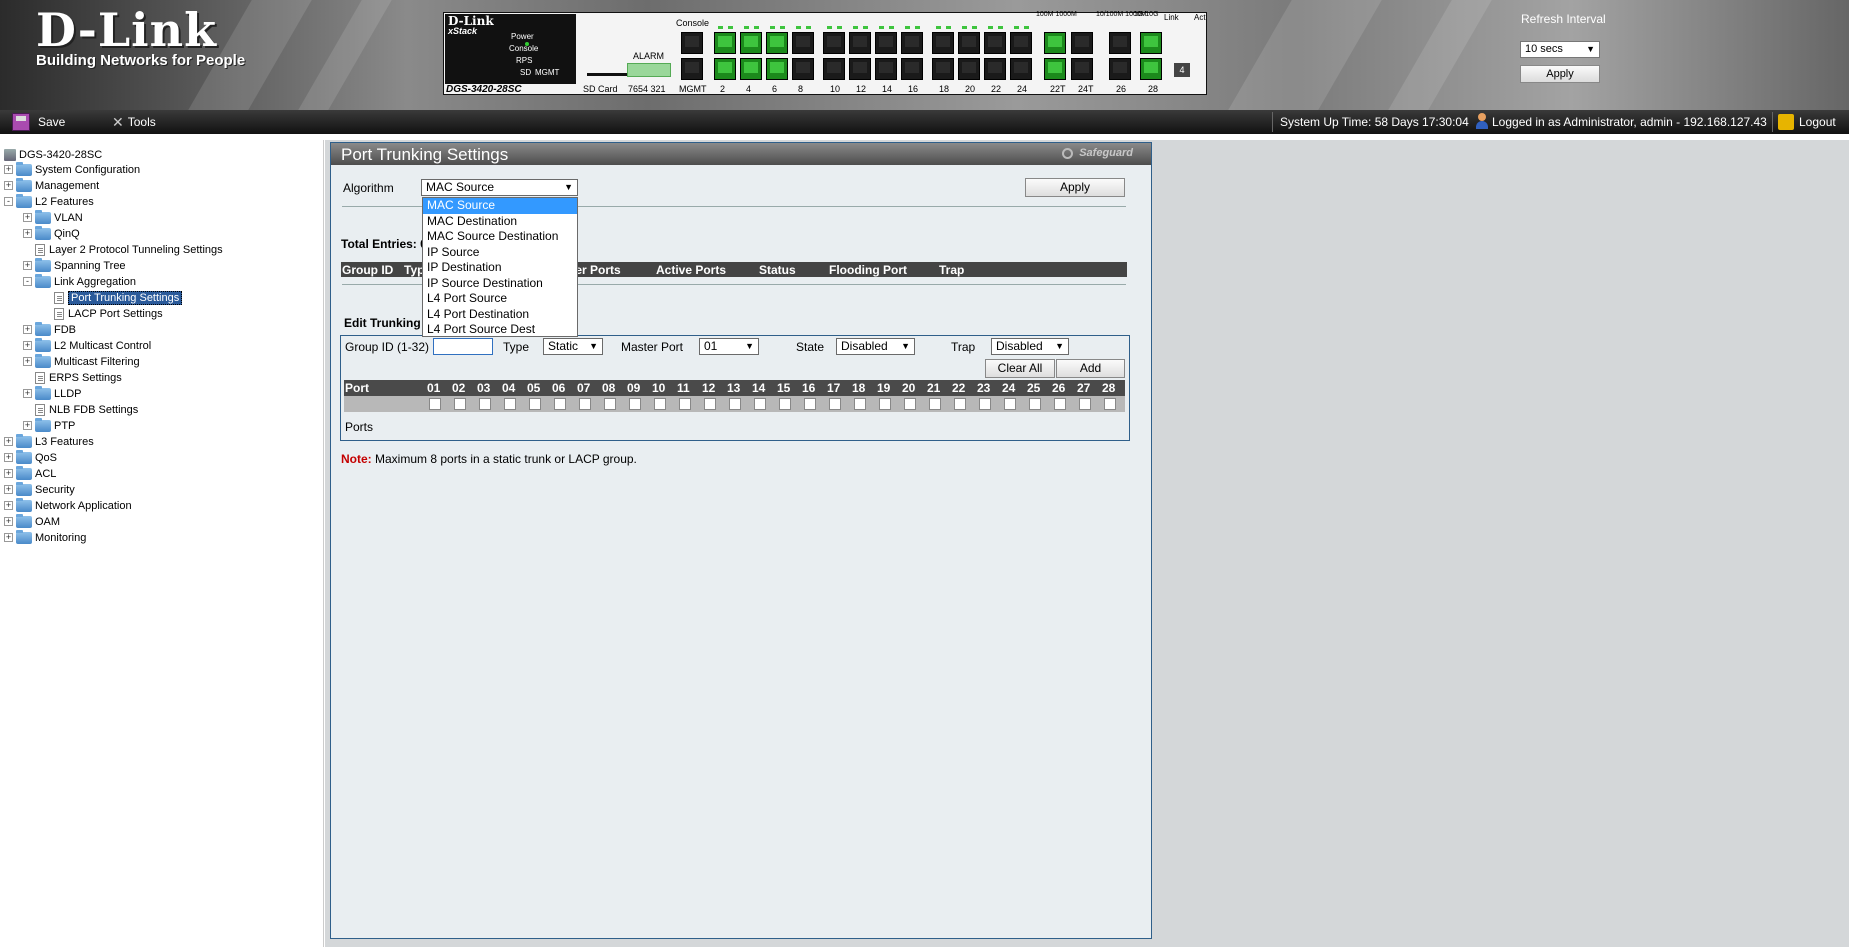 This screenshot has height=947, width=1849. What do you see at coordinates (1090, 368) in the screenshot?
I see `add-button: Add` at bounding box center [1090, 368].